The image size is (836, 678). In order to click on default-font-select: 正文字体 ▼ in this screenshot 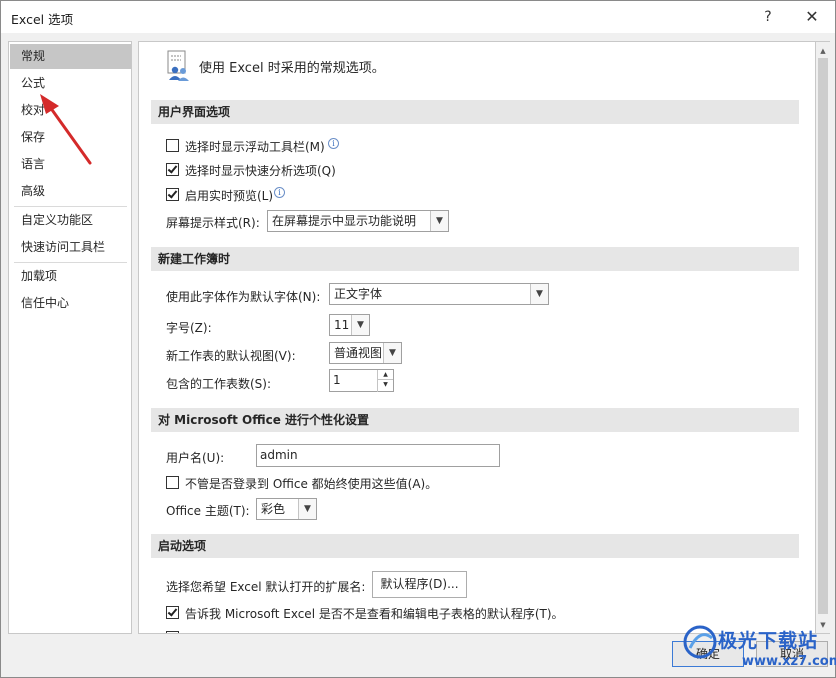, I will do `click(439, 294)`.